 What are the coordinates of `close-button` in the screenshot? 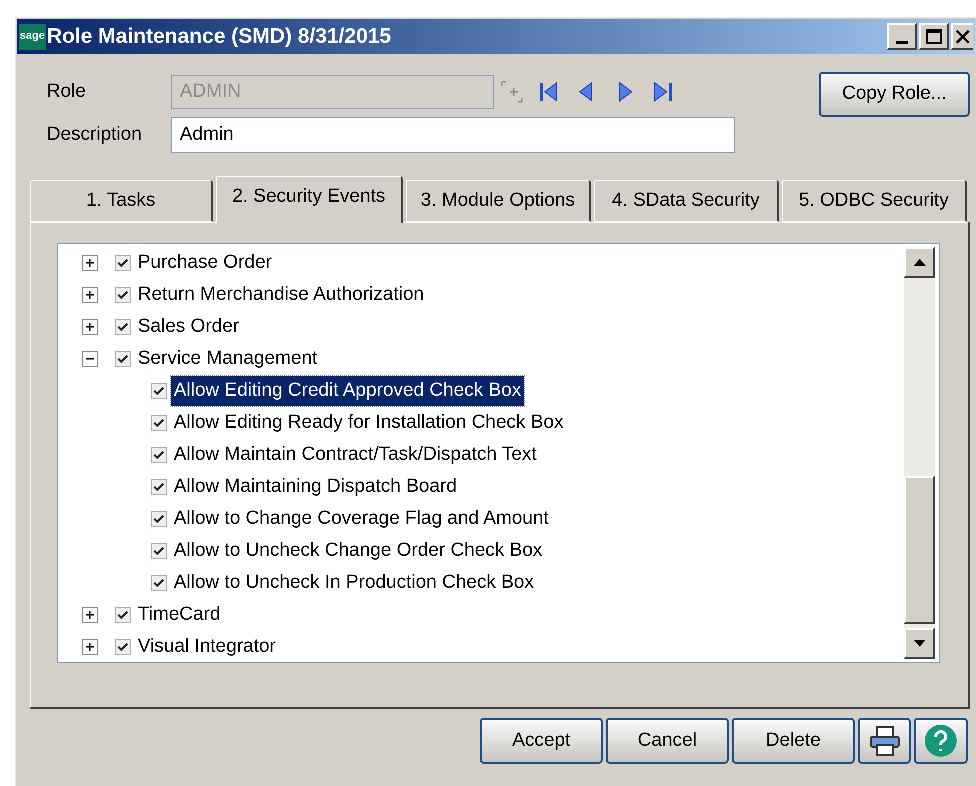 It's located at (962, 36).